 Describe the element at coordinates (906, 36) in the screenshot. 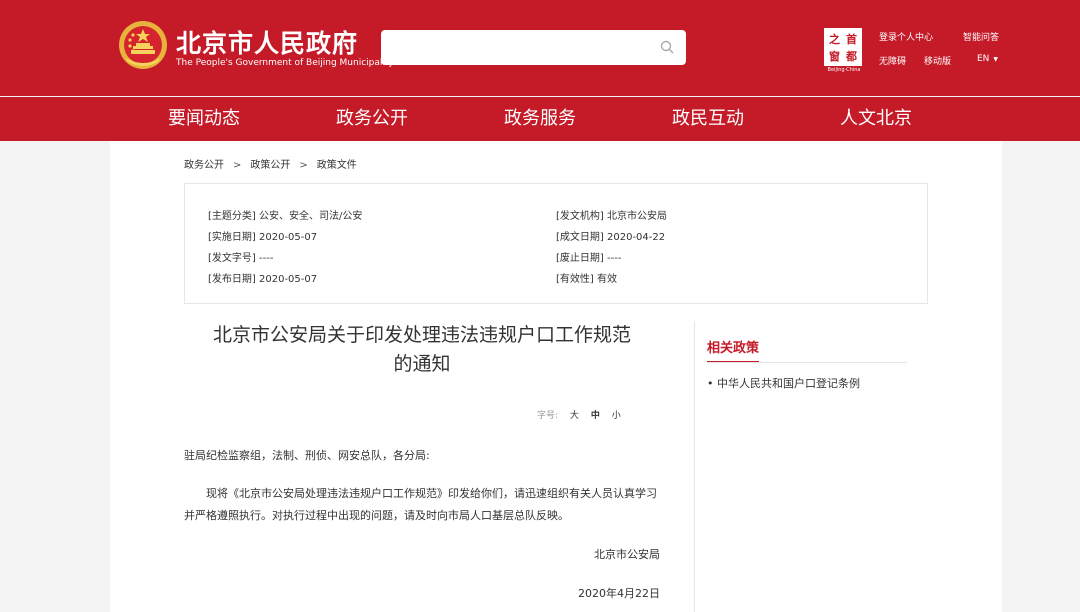

I see `login-link: 登录个人中心` at that location.